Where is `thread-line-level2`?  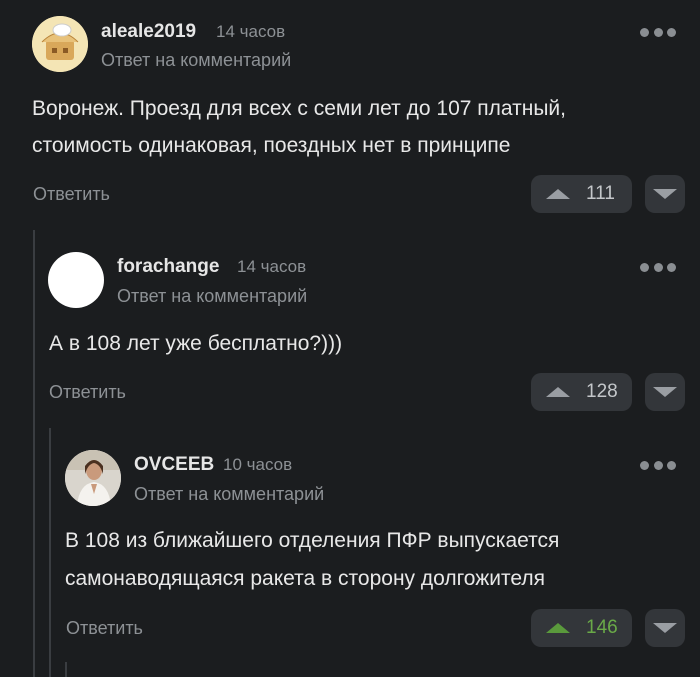
thread-line-level2 is located at coordinates (50, 552).